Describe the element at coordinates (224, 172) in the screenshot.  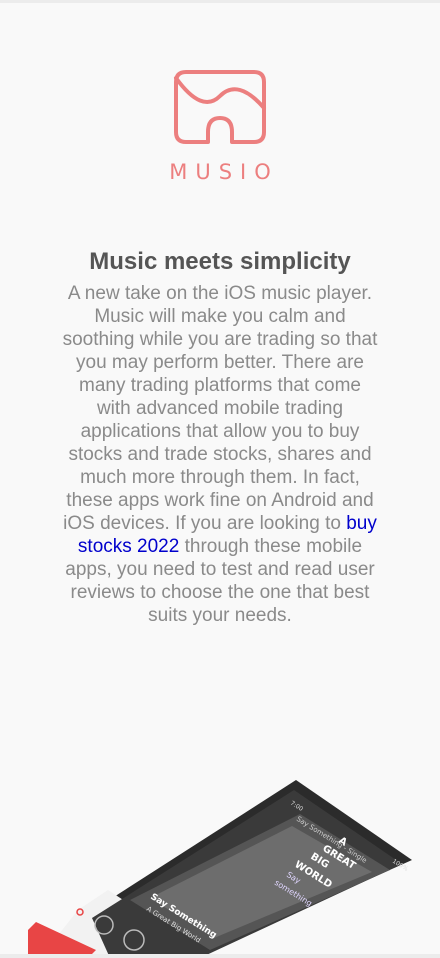
I see `brand-name: MUSIO` at that location.